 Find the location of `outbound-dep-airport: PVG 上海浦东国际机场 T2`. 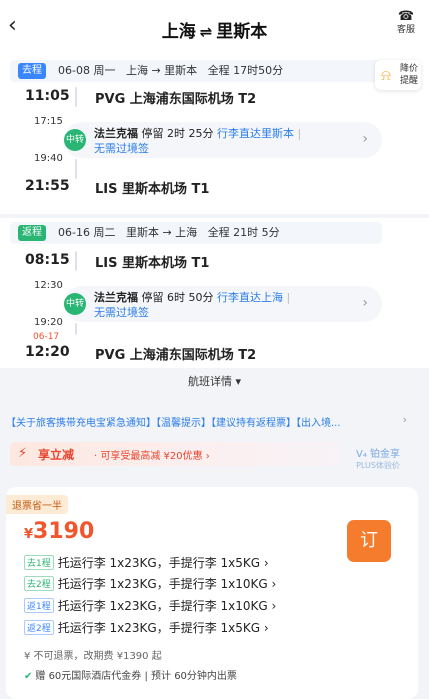

outbound-dep-airport: PVG 上海浦东国际机场 T2 is located at coordinates (176, 99).